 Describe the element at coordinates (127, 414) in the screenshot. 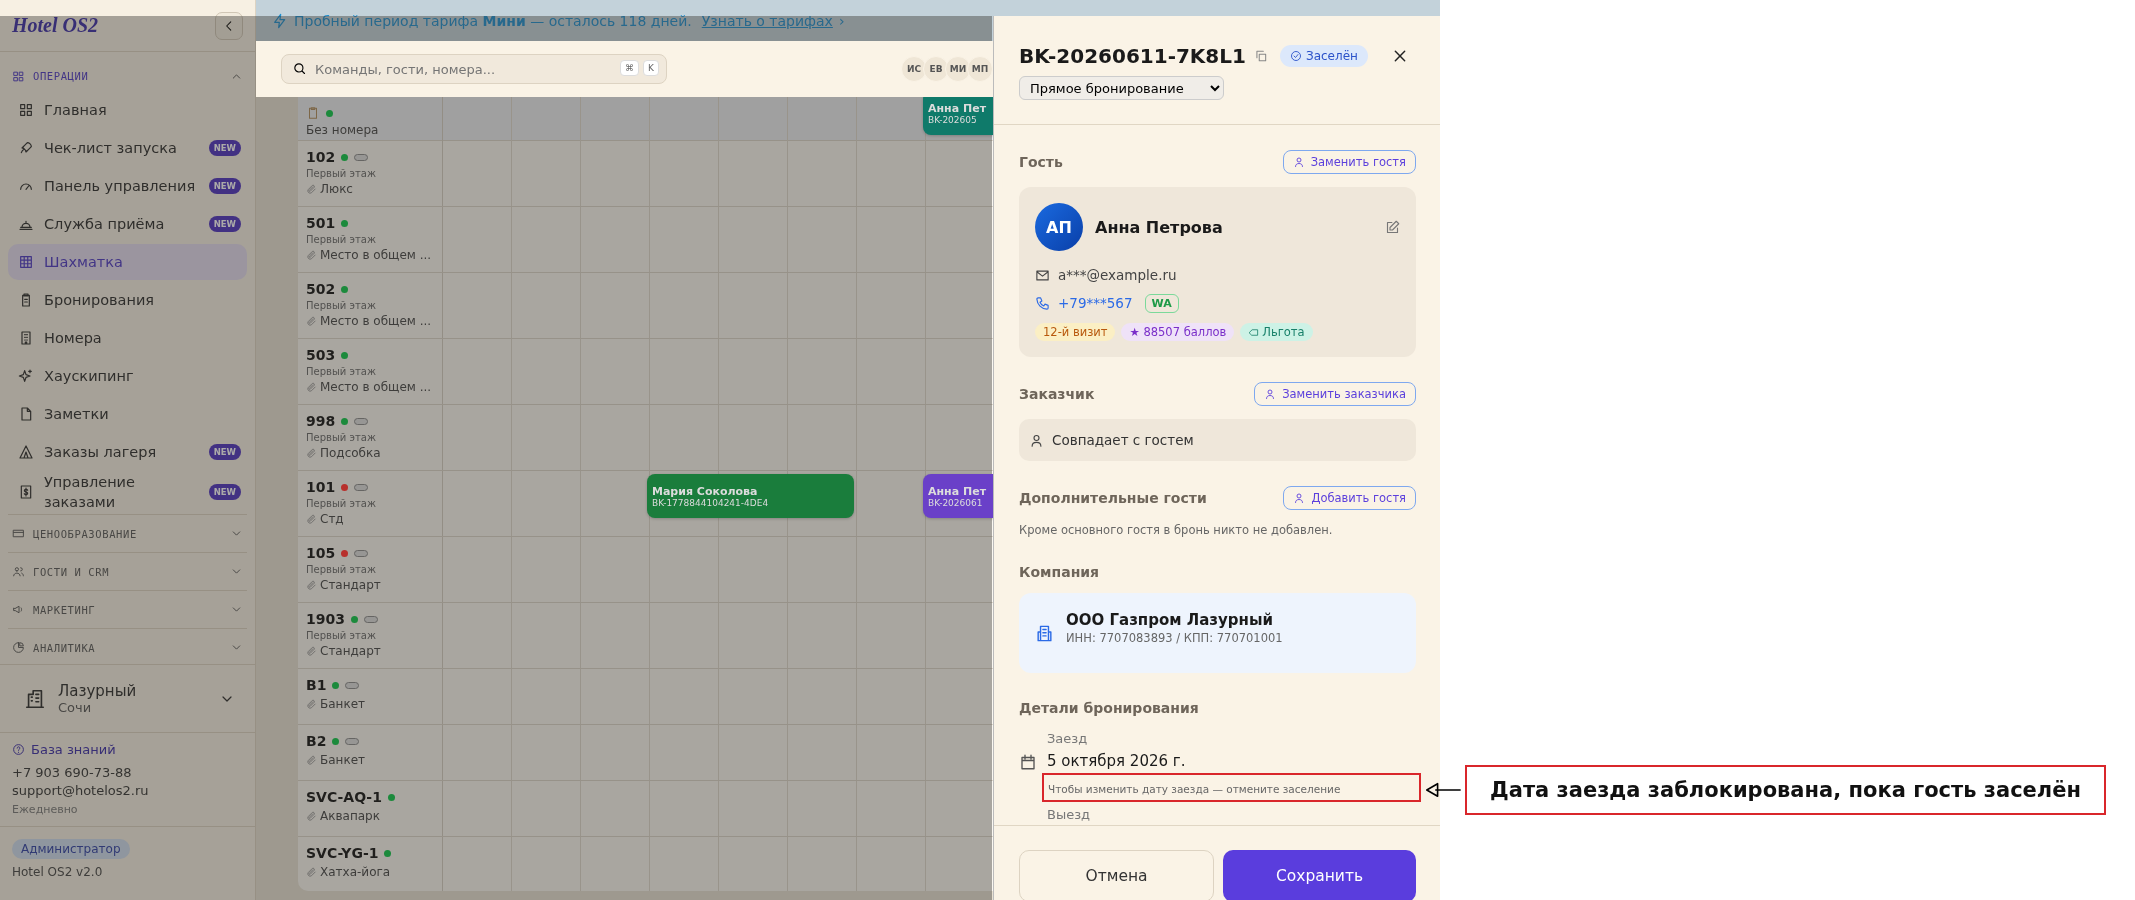

I see `nav-item: Заметки` at that location.